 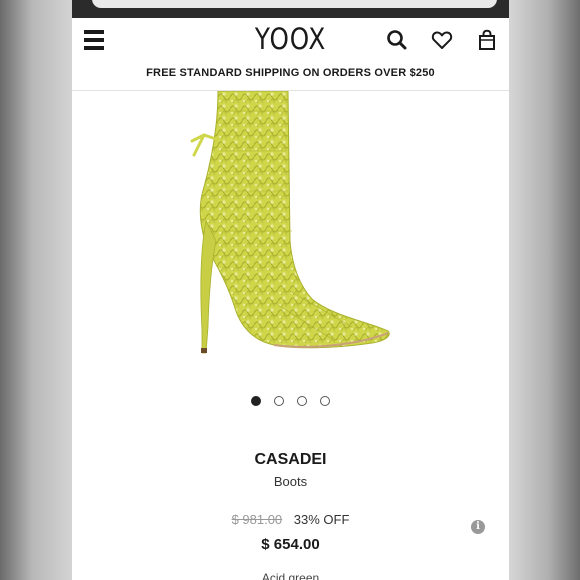 What do you see at coordinates (290, 402) in the screenshot?
I see `carousel-dots` at bounding box center [290, 402].